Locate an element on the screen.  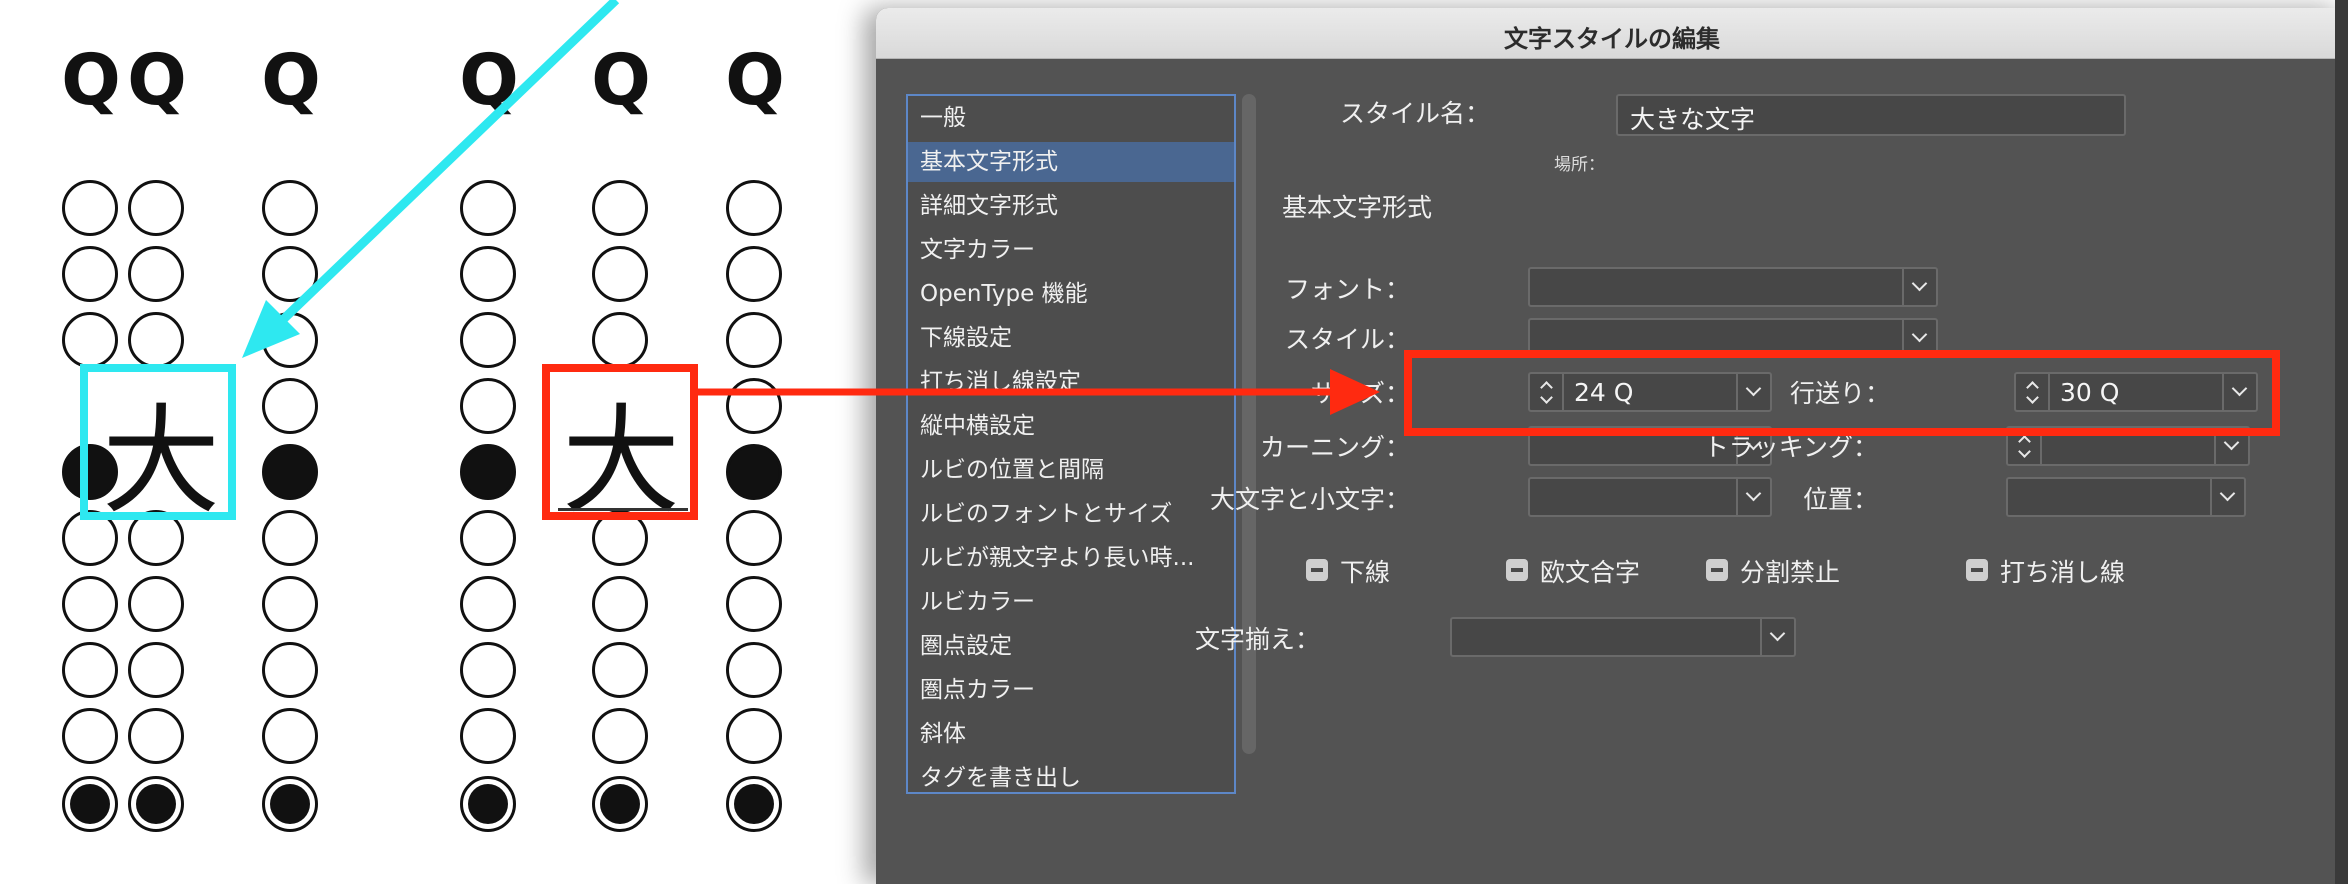
position-dropdown is located at coordinates (2126, 497).